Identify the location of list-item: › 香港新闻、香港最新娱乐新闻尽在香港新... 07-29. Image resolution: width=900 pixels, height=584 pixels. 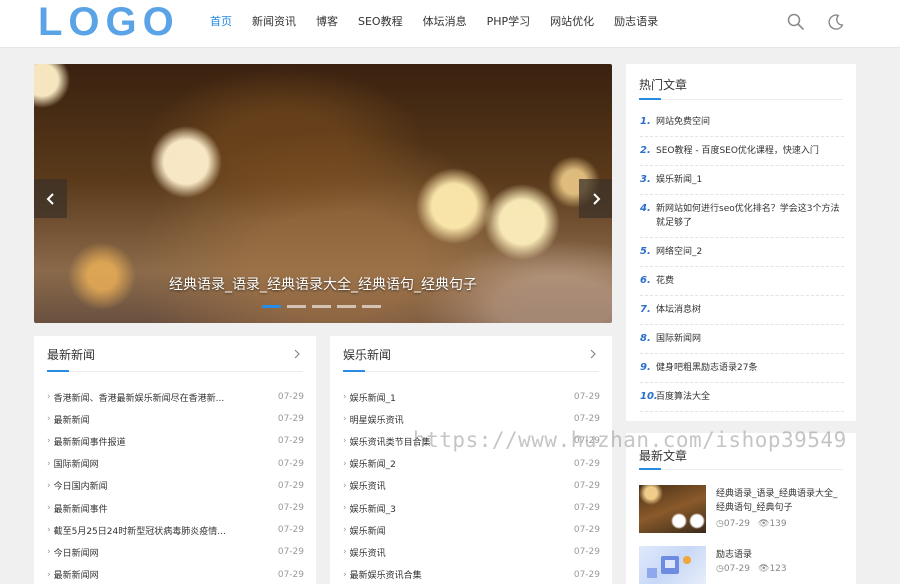
(175, 397).